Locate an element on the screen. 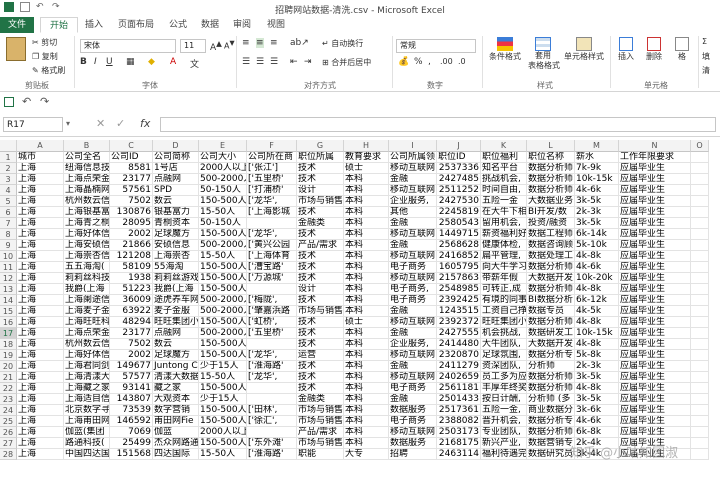 This screenshot has width=720, height=482. table-cell: 电子商务 is located at coordinates (413, 388).